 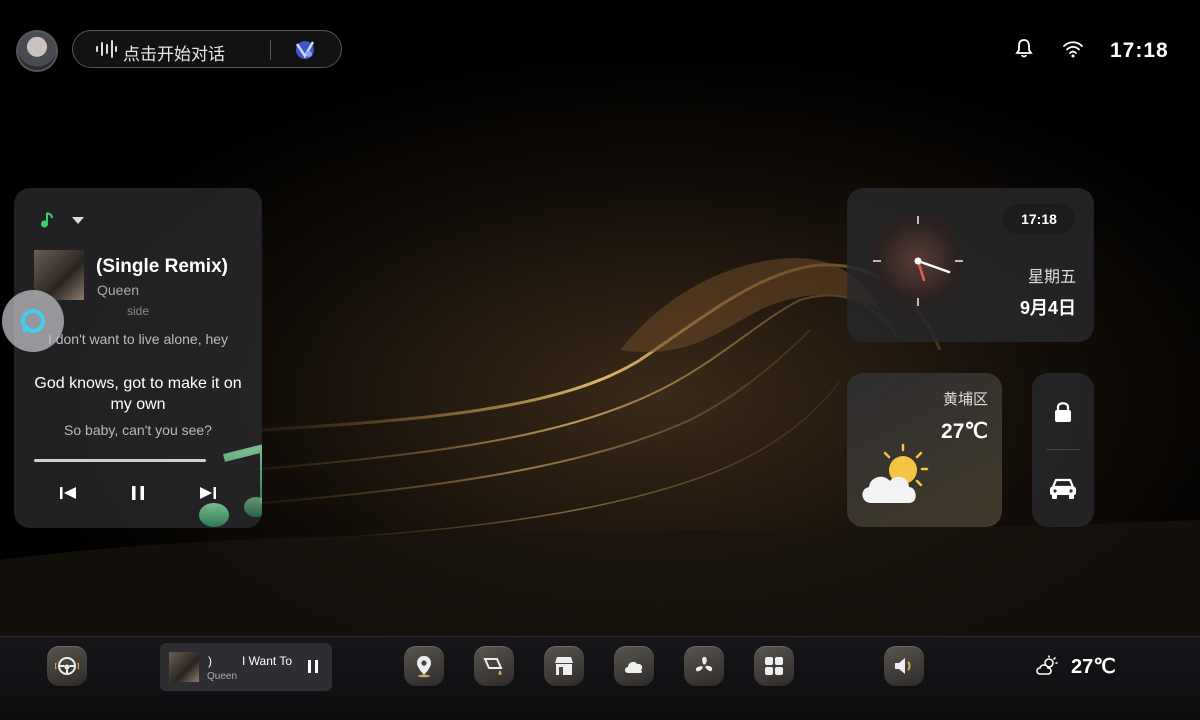 I want to click on car-paint-button, so click(x=494, y=666).